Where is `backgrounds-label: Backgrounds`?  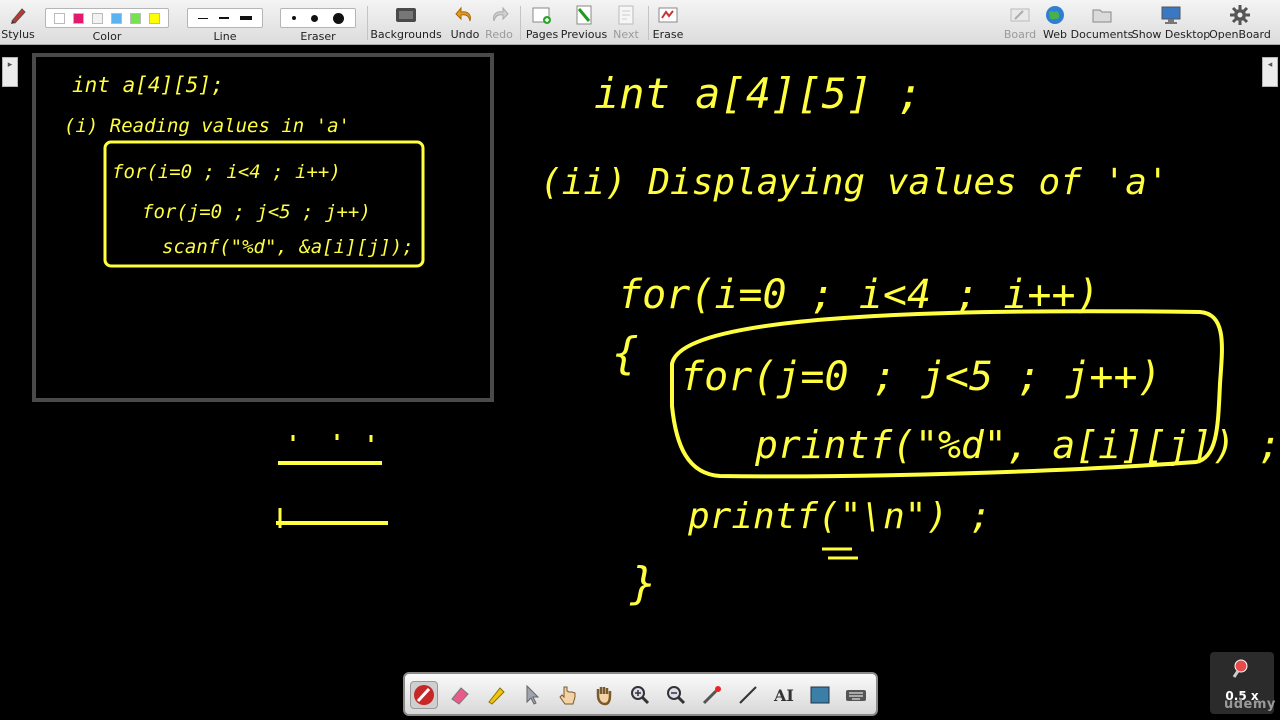 backgrounds-label: Backgrounds is located at coordinates (406, 34).